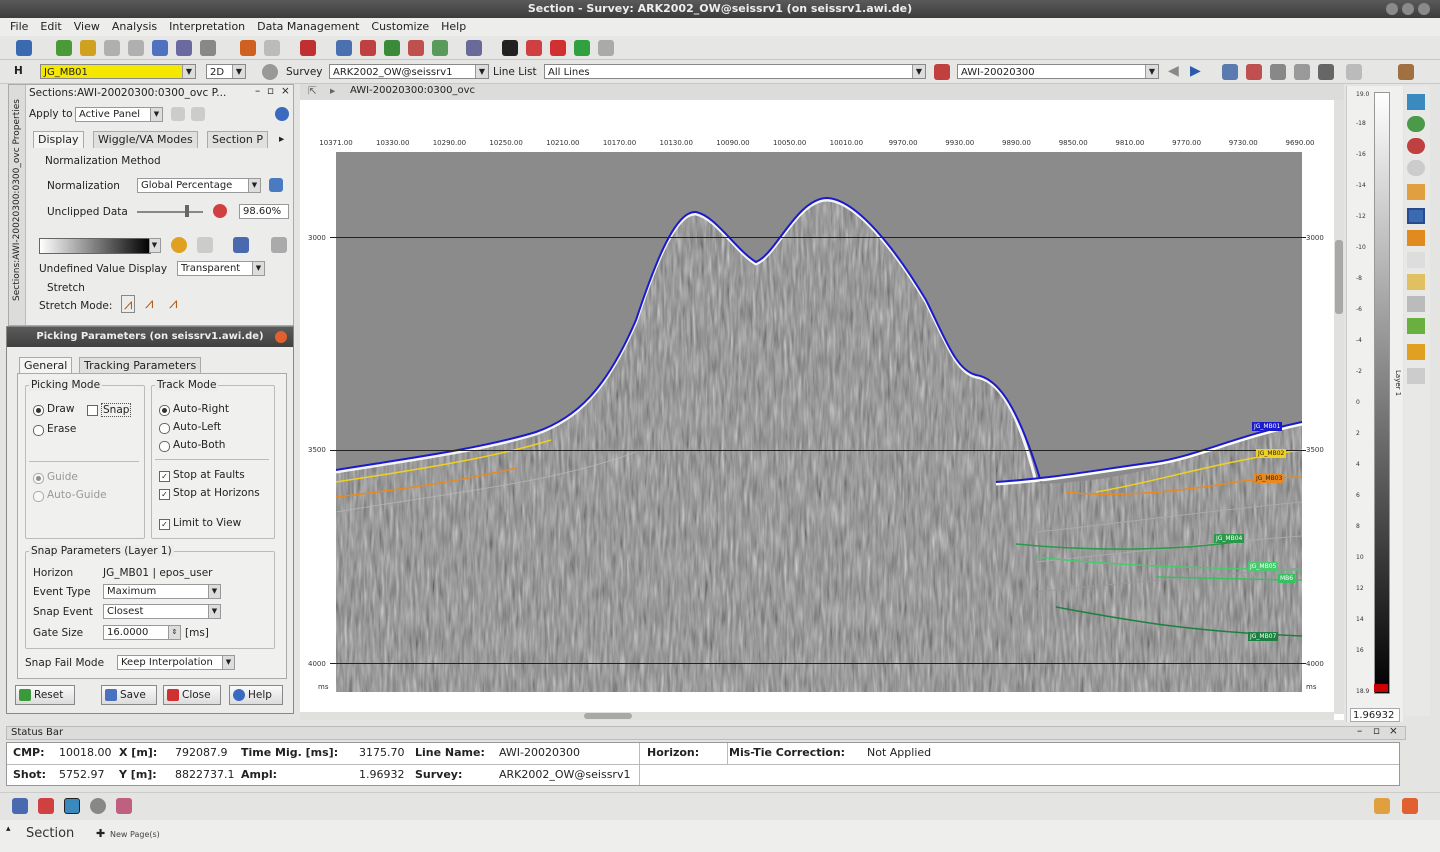 This screenshot has width=1440, height=852. What do you see at coordinates (510, 48) in the screenshot?
I see `forward-icon` at bounding box center [510, 48].